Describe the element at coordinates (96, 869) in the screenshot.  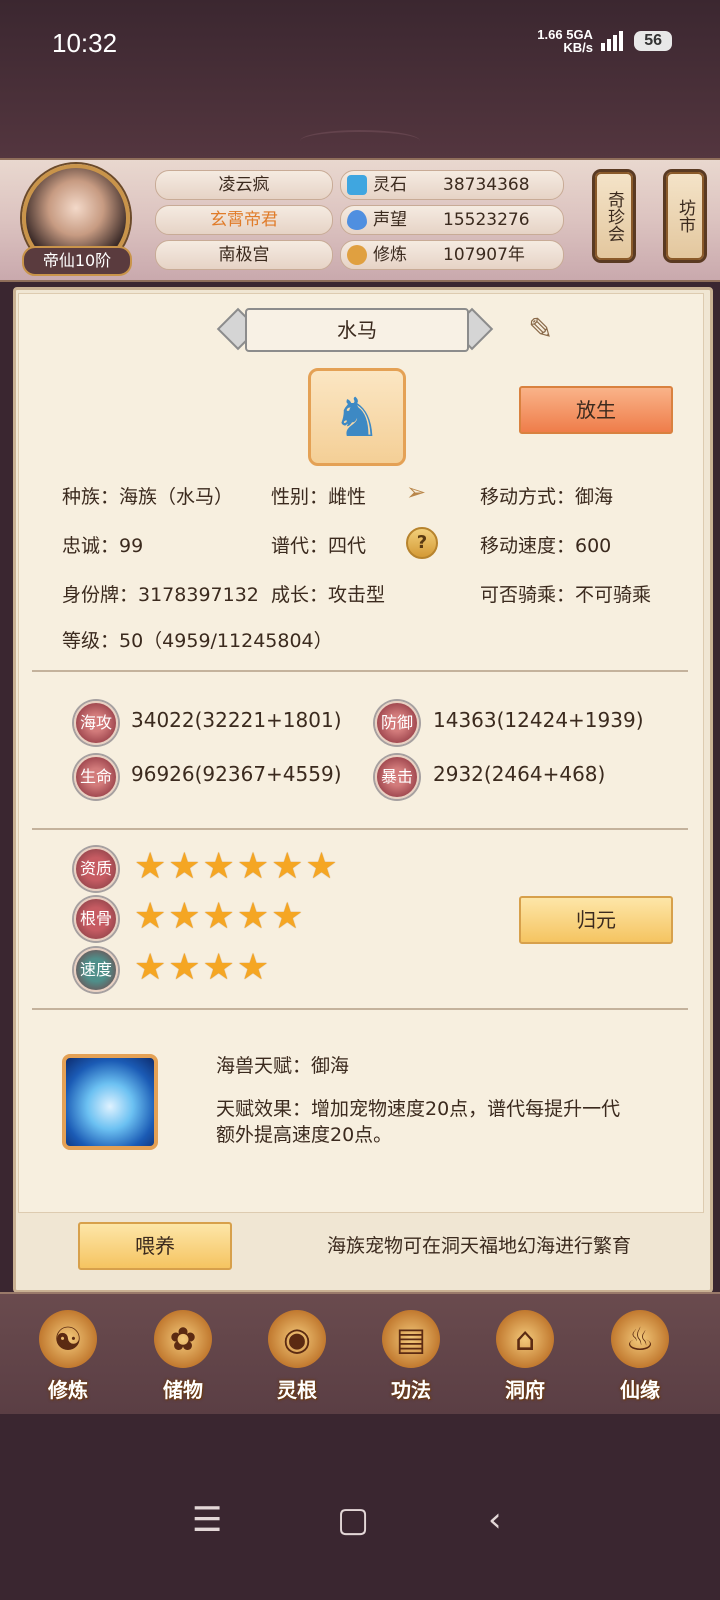
I see `quality-badge-aptitude: 资质` at that location.